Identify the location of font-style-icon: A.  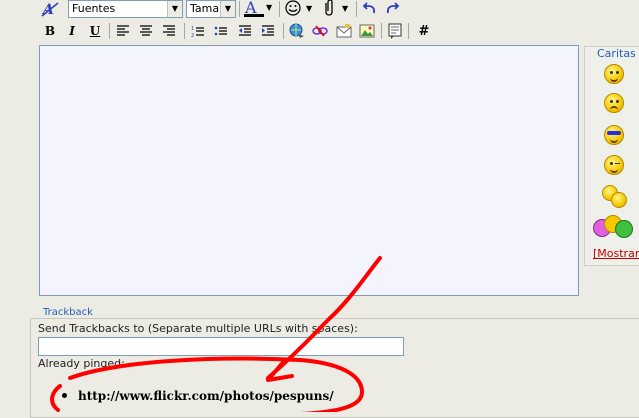
(50, 9).